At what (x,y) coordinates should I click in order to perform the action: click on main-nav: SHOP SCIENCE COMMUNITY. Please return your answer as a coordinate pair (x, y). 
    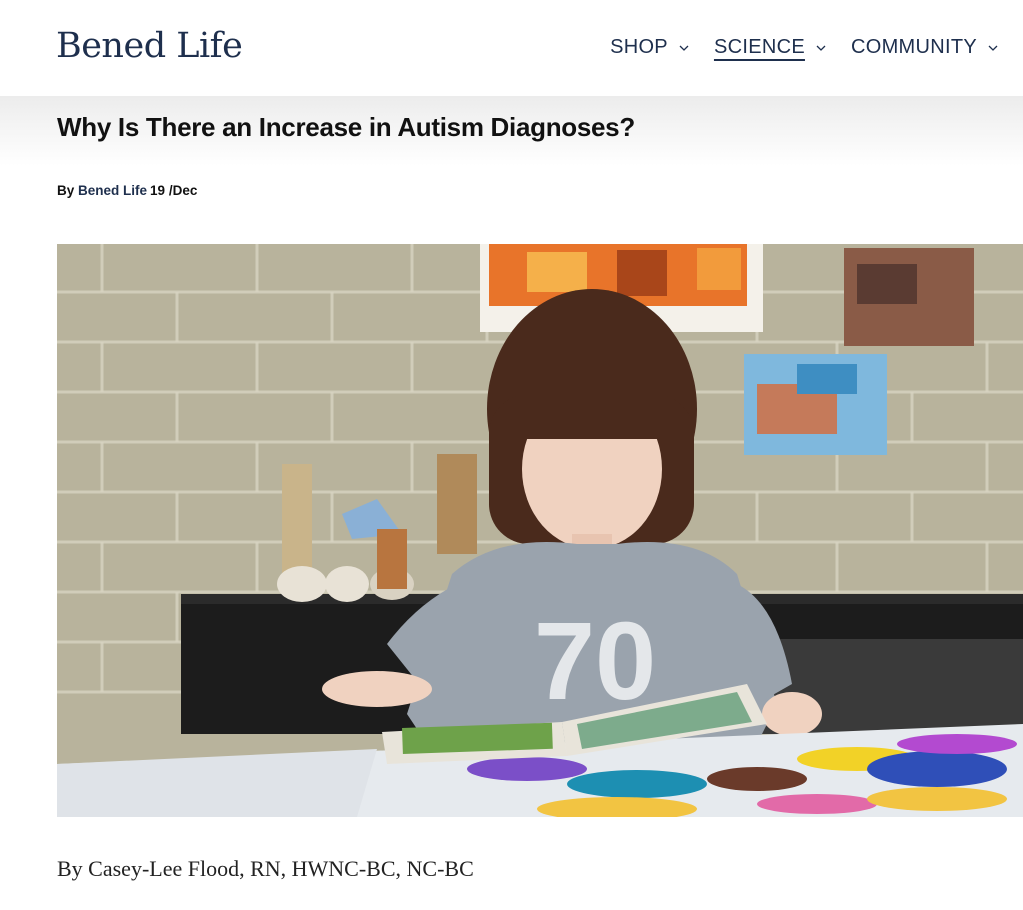
    Looking at the image, I should click on (804, 47).